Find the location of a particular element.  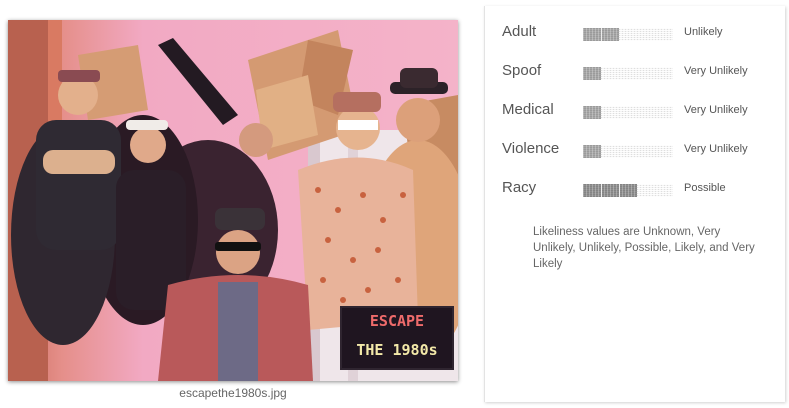

category-label: Spoof is located at coordinates (522, 70).